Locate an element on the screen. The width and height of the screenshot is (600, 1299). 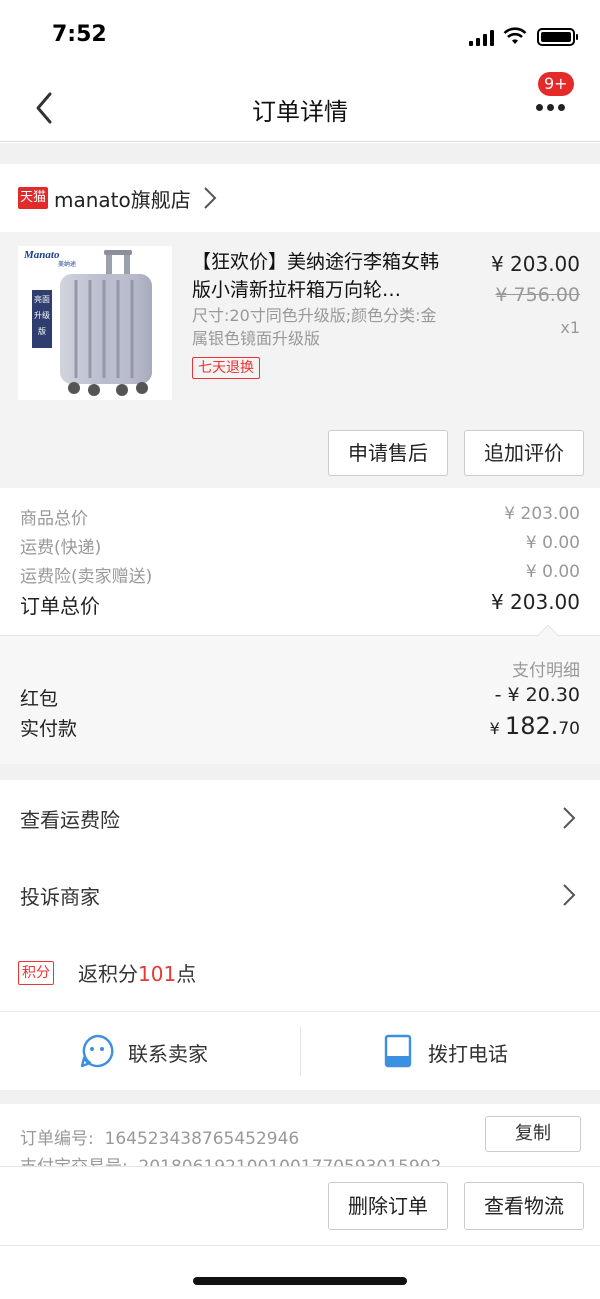
points-text: 返积分101点 is located at coordinates (137, 972).